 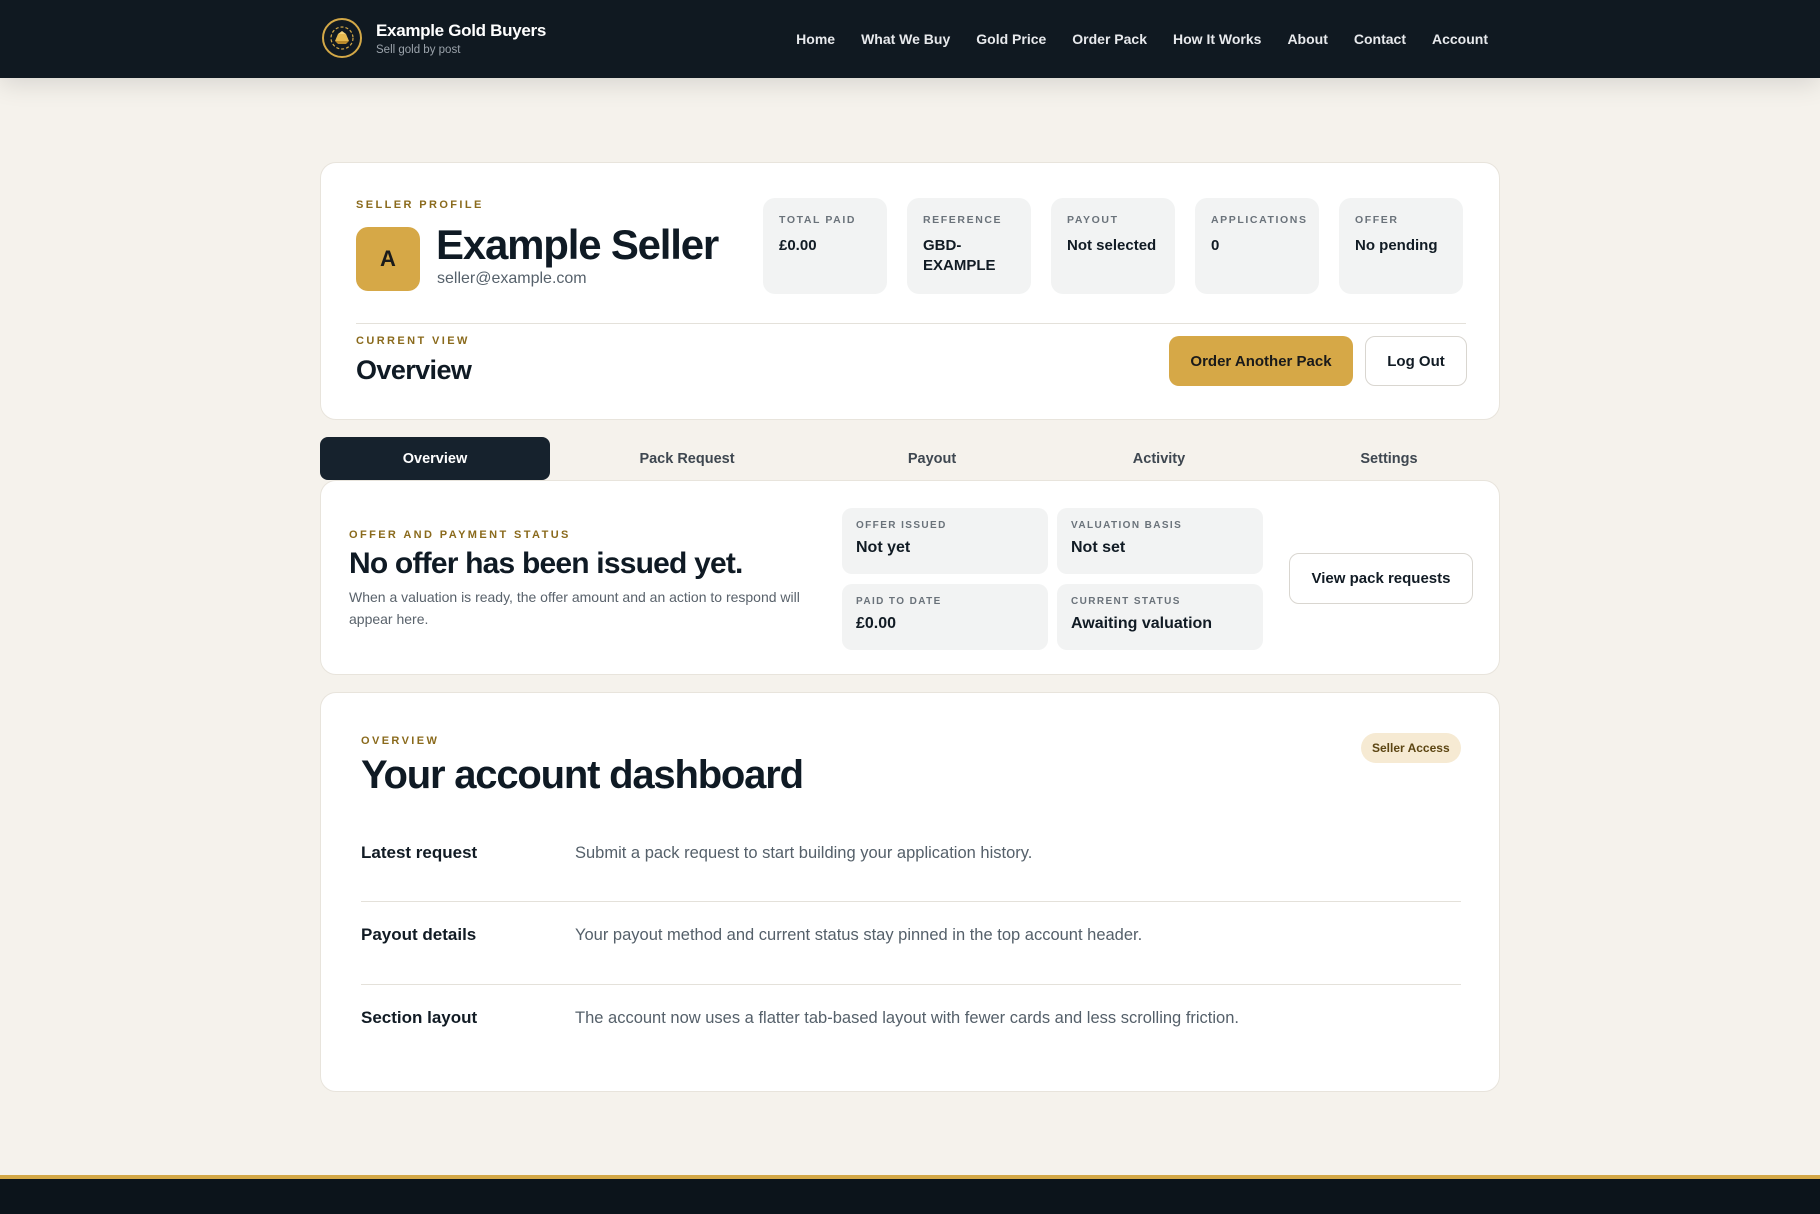 What do you see at coordinates (512, 278) in the screenshot?
I see `seller-email: seller@example.com` at bounding box center [512, 278].